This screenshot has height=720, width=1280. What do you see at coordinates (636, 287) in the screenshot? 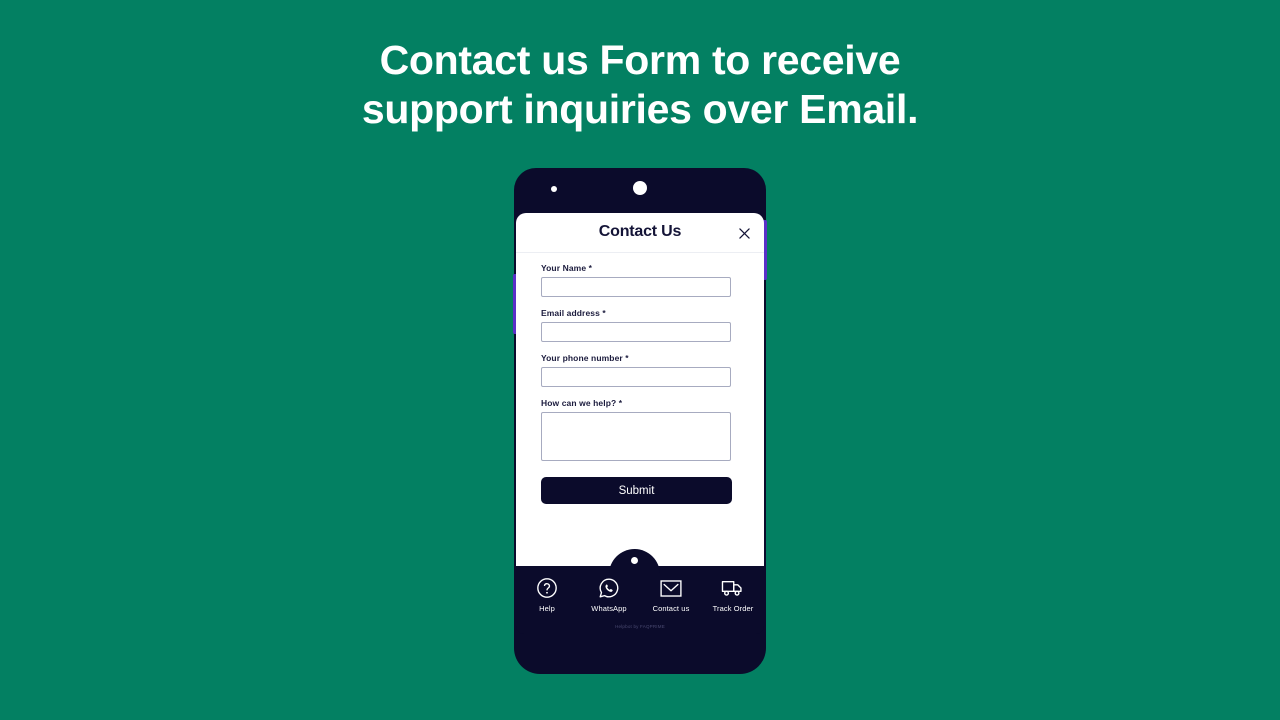
I see `input-your-name` at bounding box center [636, 287].